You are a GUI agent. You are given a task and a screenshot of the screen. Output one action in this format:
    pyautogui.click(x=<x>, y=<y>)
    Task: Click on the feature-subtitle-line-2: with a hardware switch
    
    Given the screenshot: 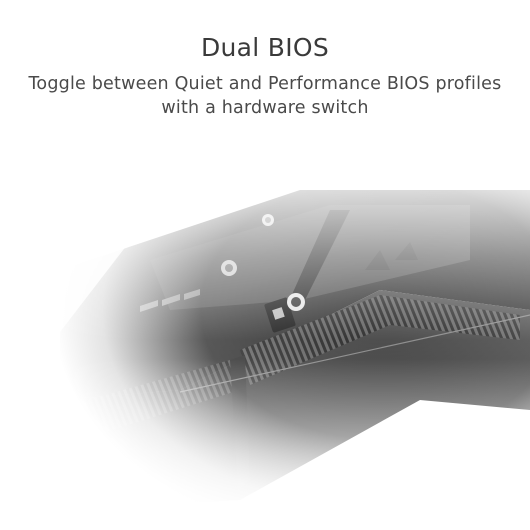 What is the action you would take?
    pyautogui.click(x=265, y=108)
    